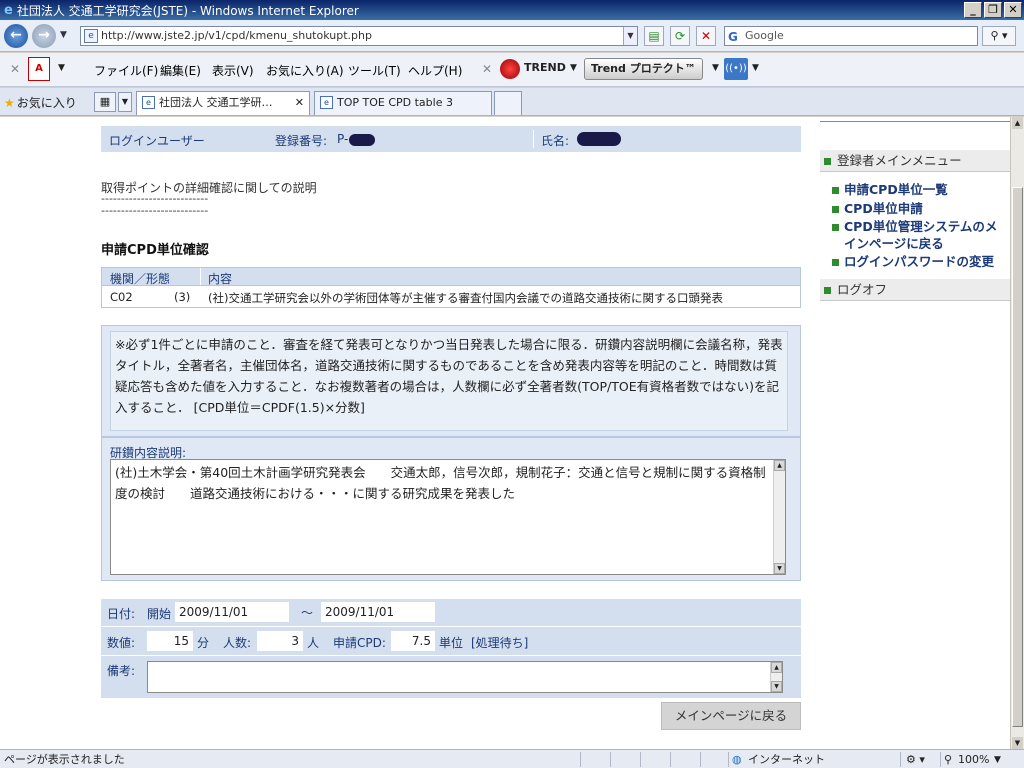 This screenshot has width=1024, height=768. I want to click on table-header: 機関／形態 内容, so click(451, 276).